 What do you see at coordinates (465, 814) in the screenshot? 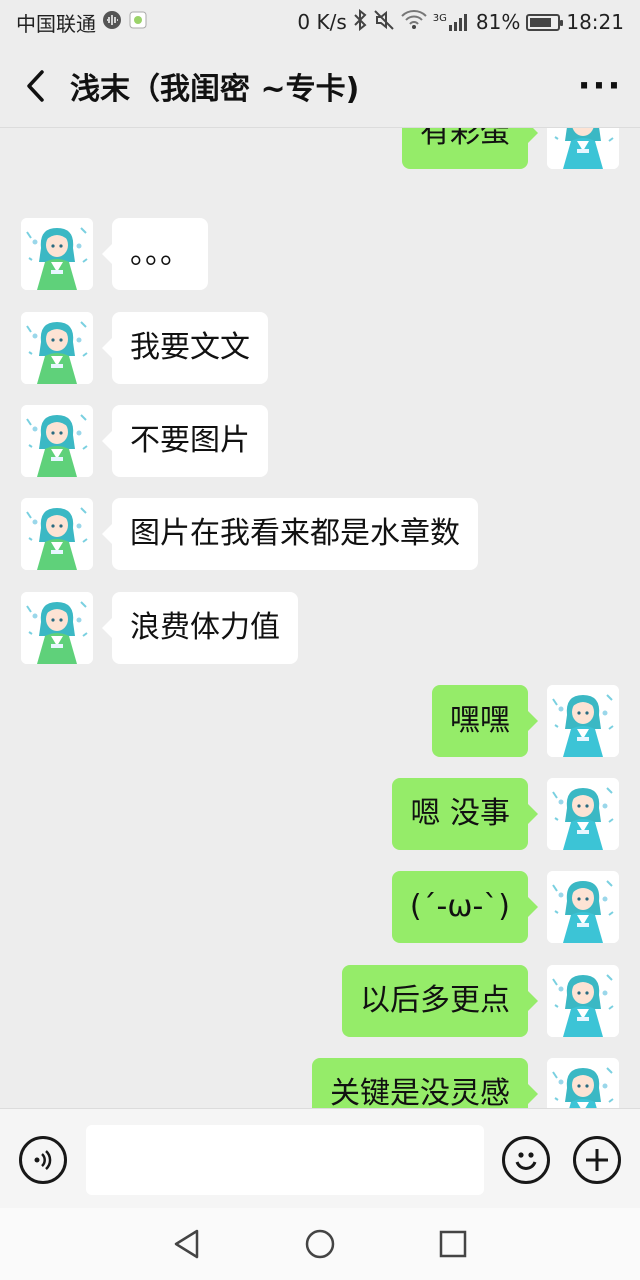
I see `outgoing-message-bubble: 嗯 没事` at bounding box center [465, 814].